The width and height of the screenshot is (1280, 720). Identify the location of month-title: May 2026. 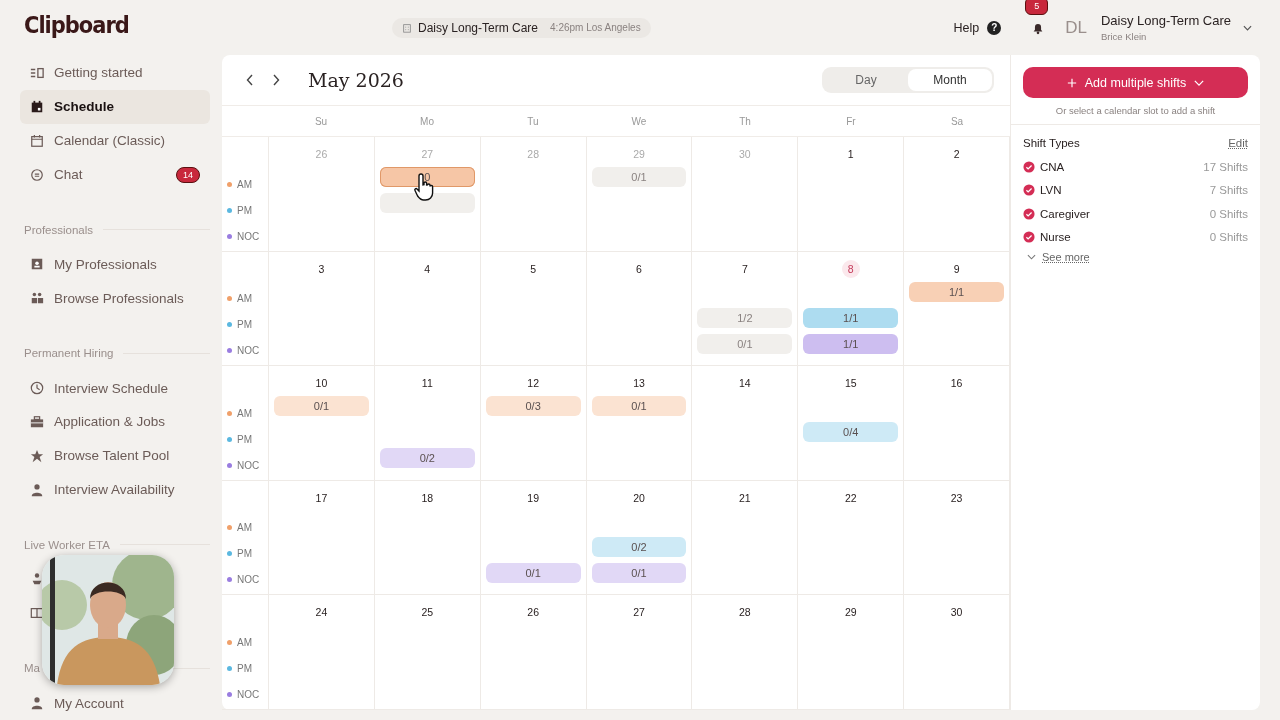
(356, 80).